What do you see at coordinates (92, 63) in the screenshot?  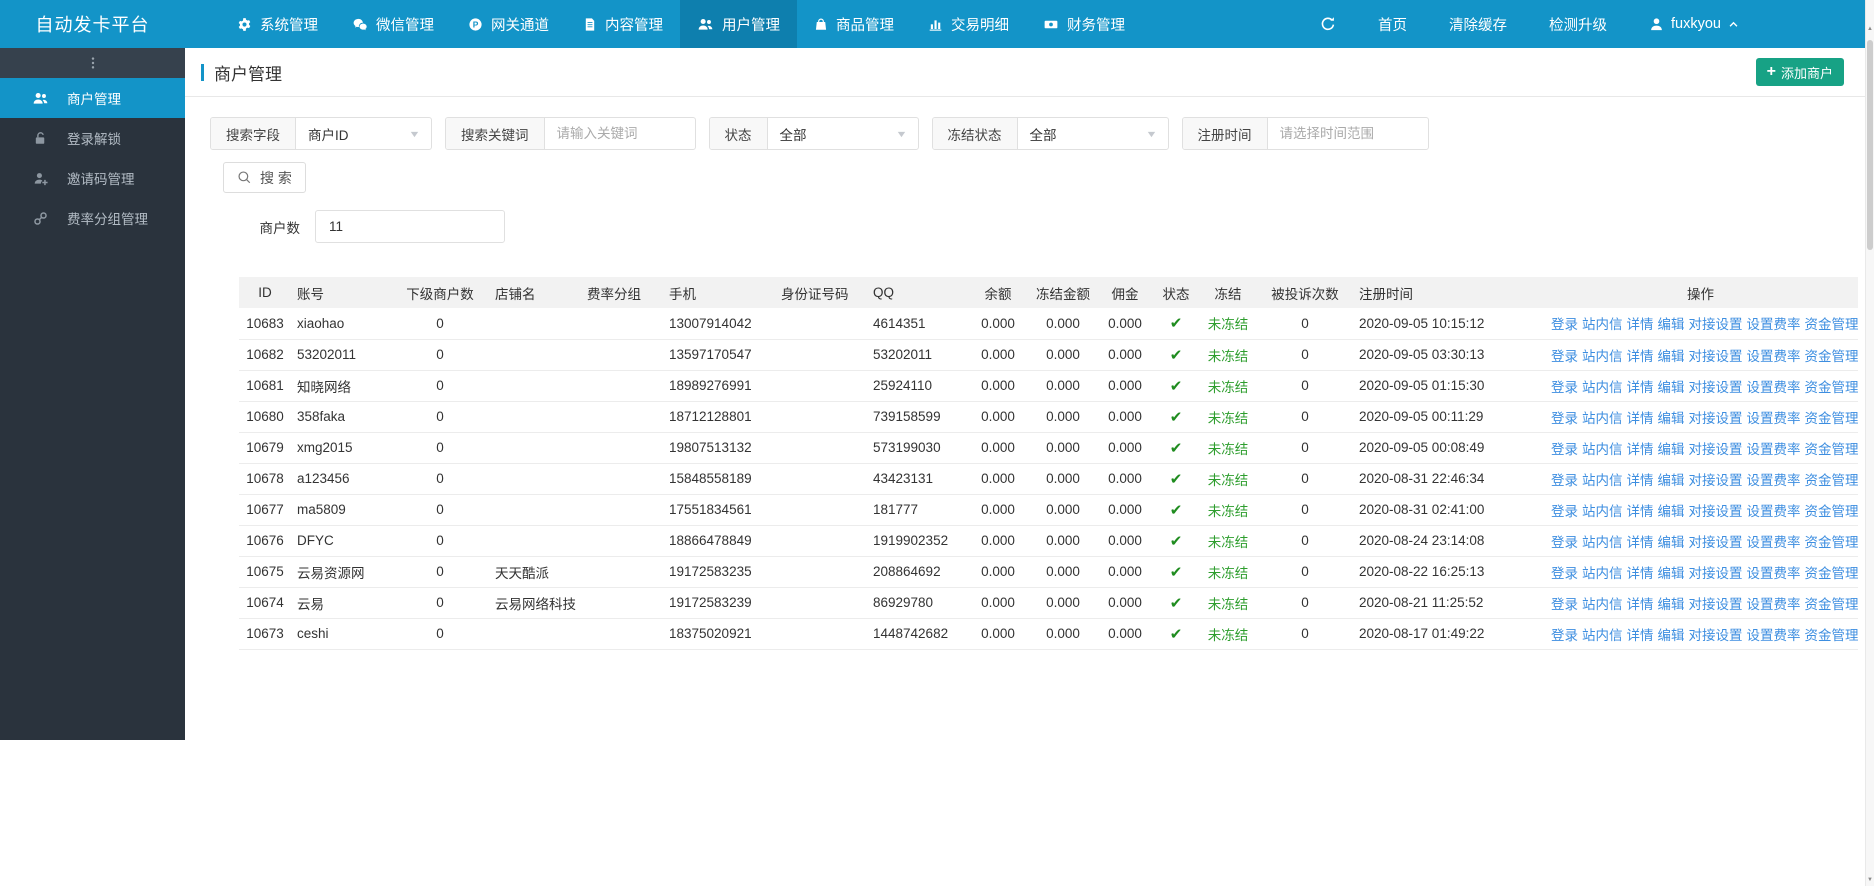 I see `sidebar-collapse-toggle` at bounding box center [92, 63].